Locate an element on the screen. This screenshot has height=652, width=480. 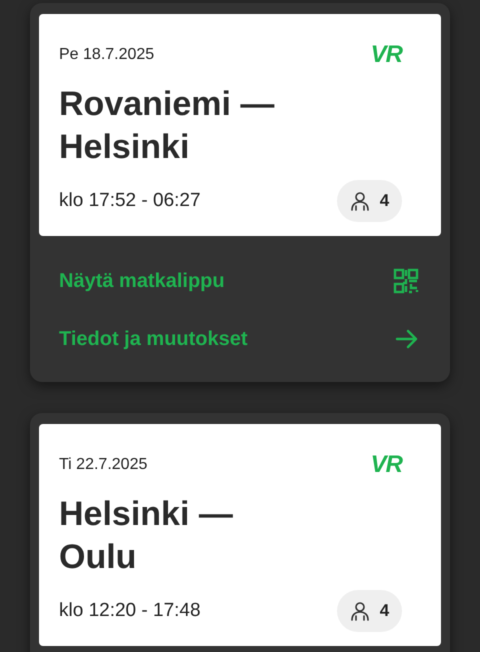
qr-code-icon is located at coordinates (406, 281).